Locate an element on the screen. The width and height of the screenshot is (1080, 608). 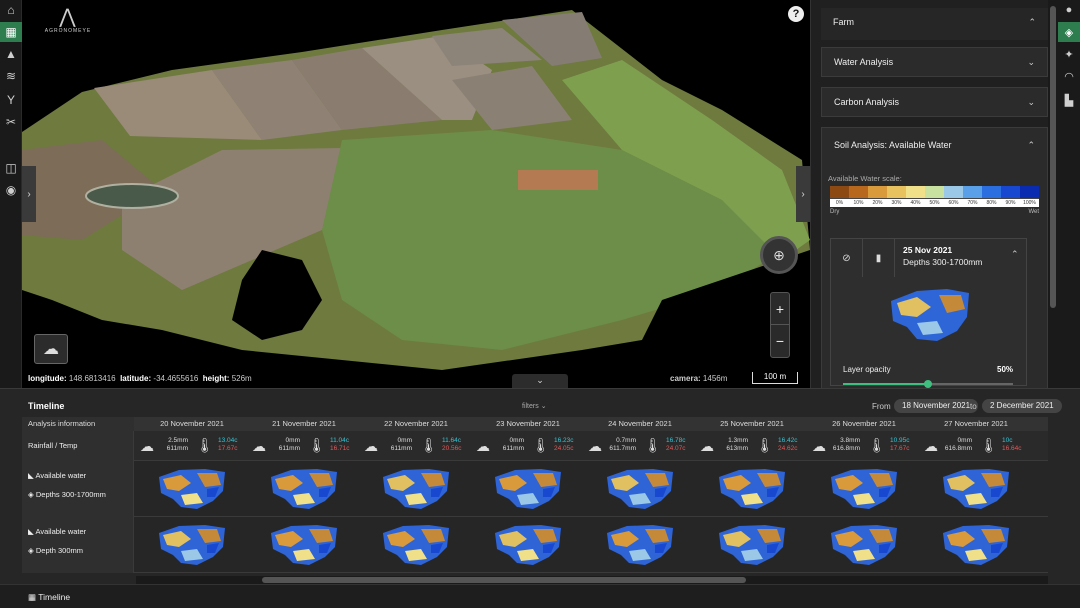
user-icon: ● is located at coordinates (1069, 10).